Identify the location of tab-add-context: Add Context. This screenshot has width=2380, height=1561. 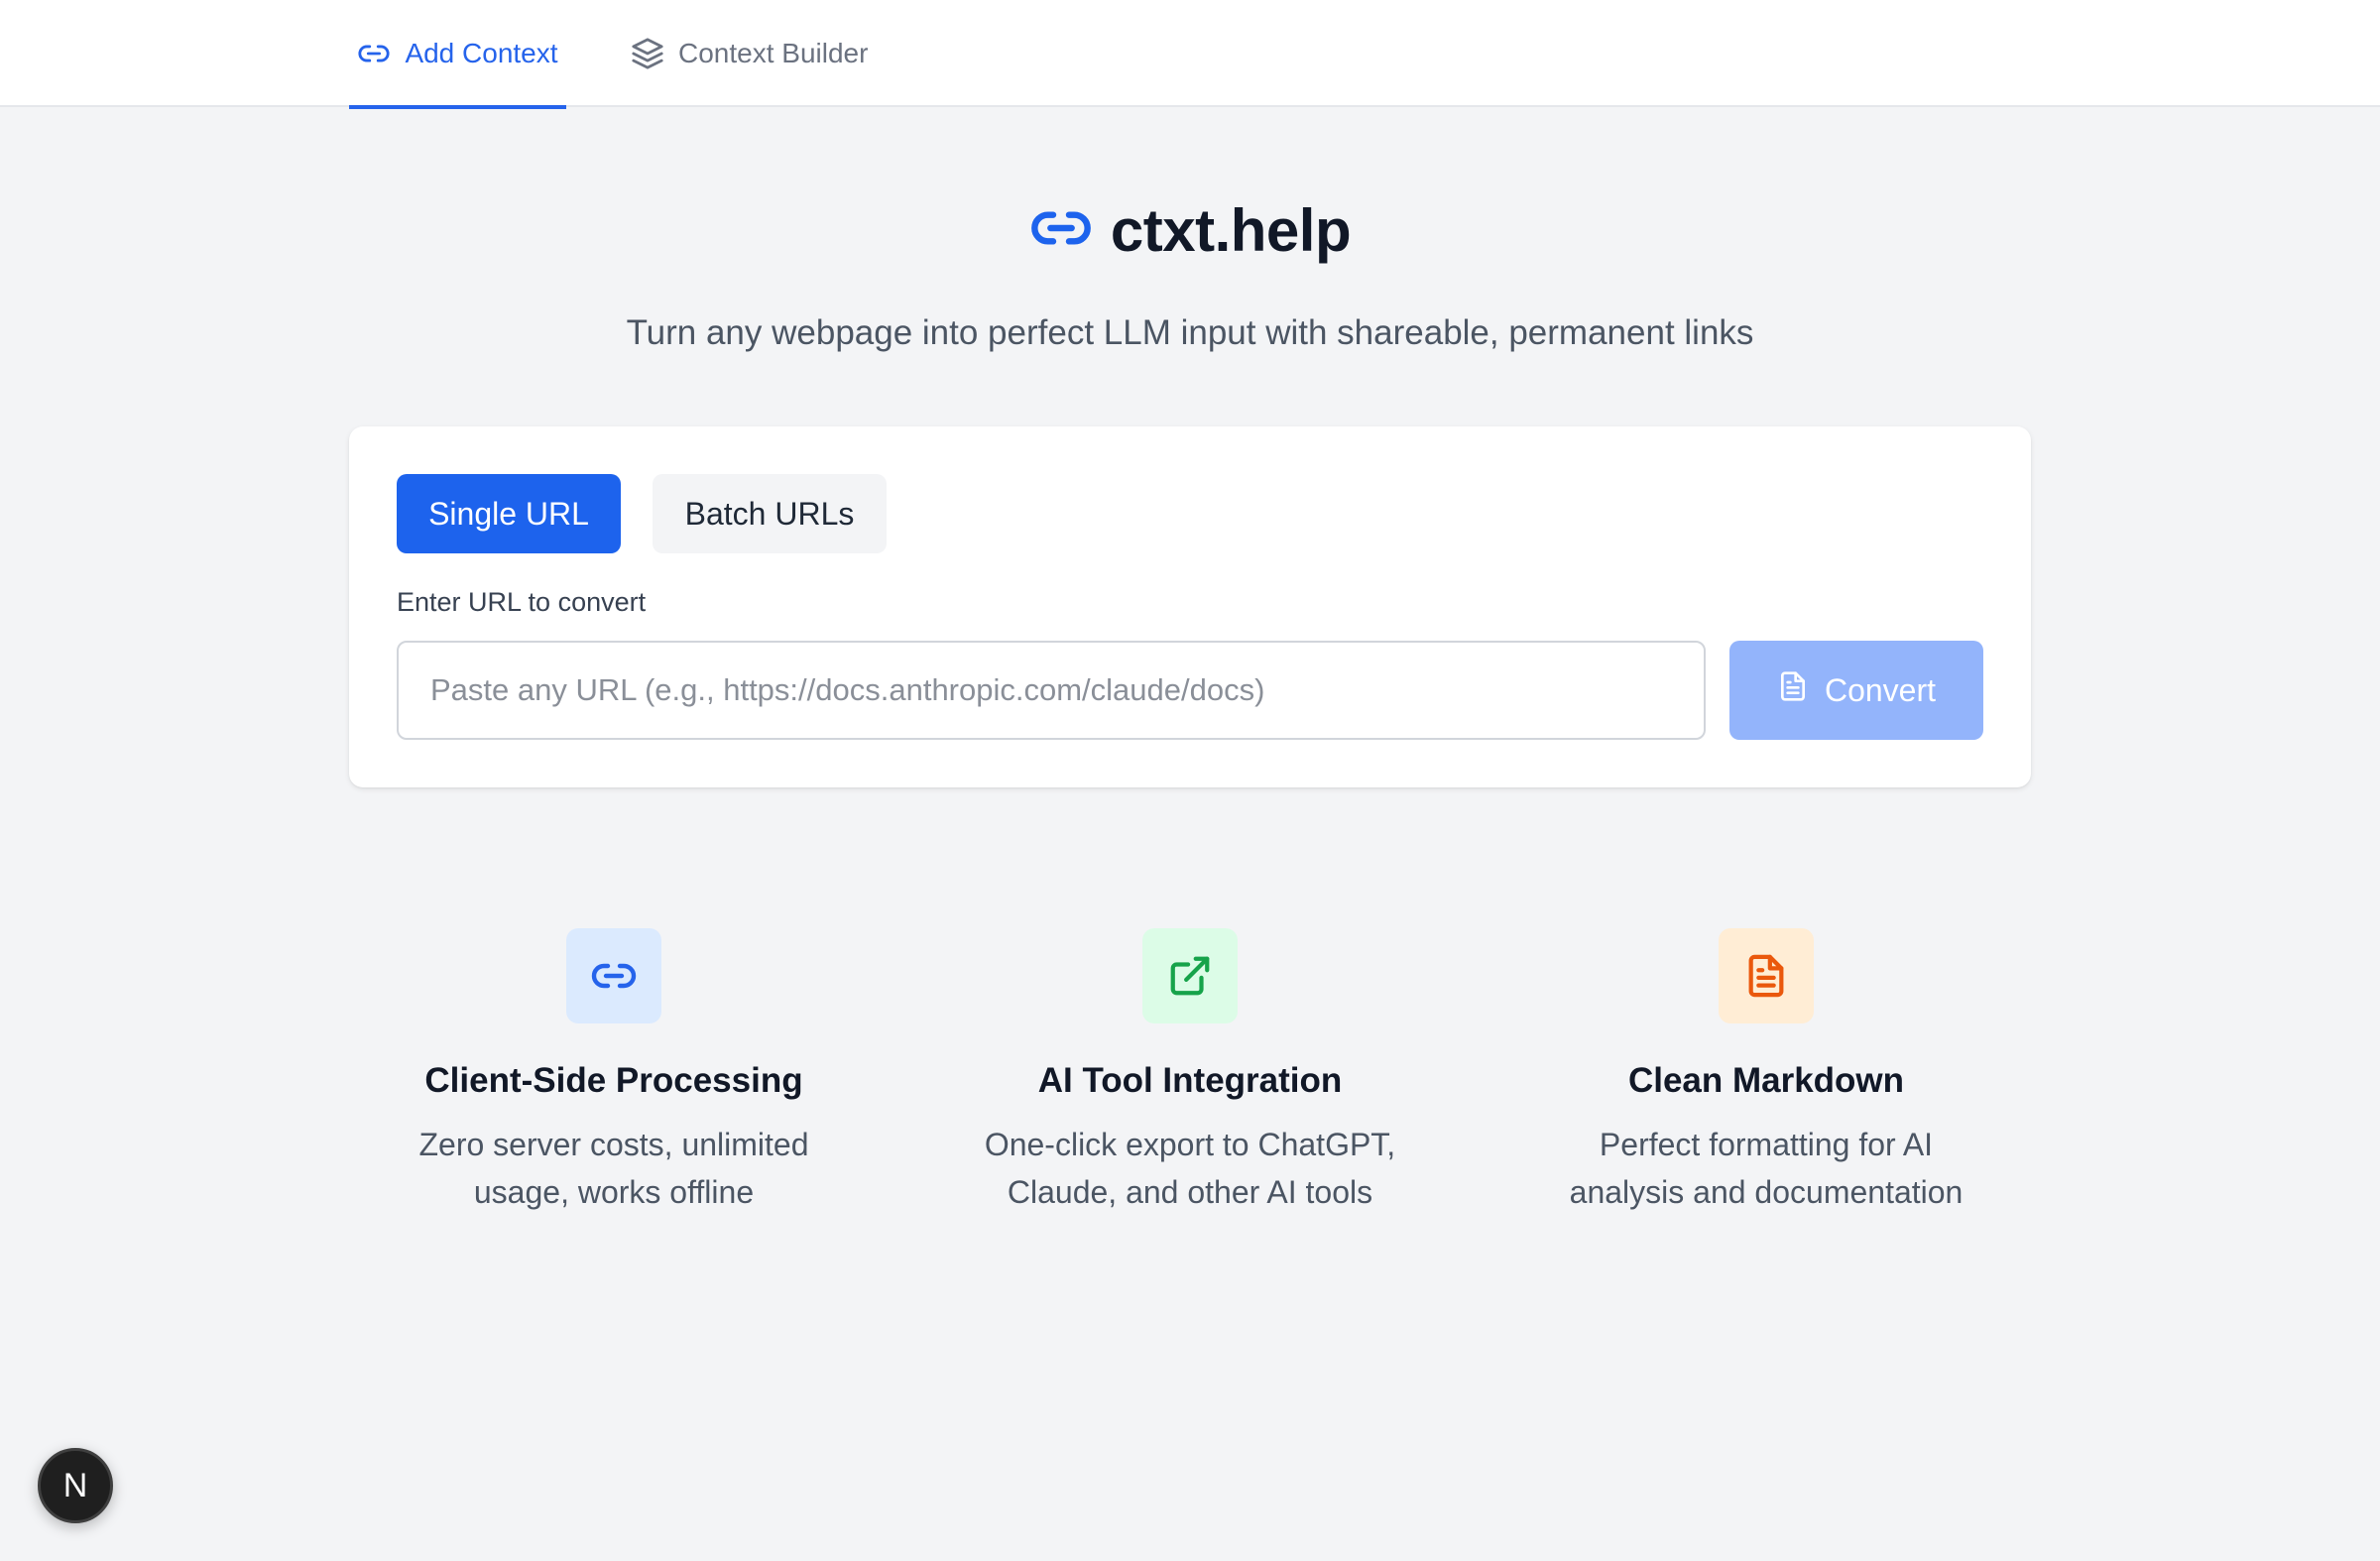
(457, 54).